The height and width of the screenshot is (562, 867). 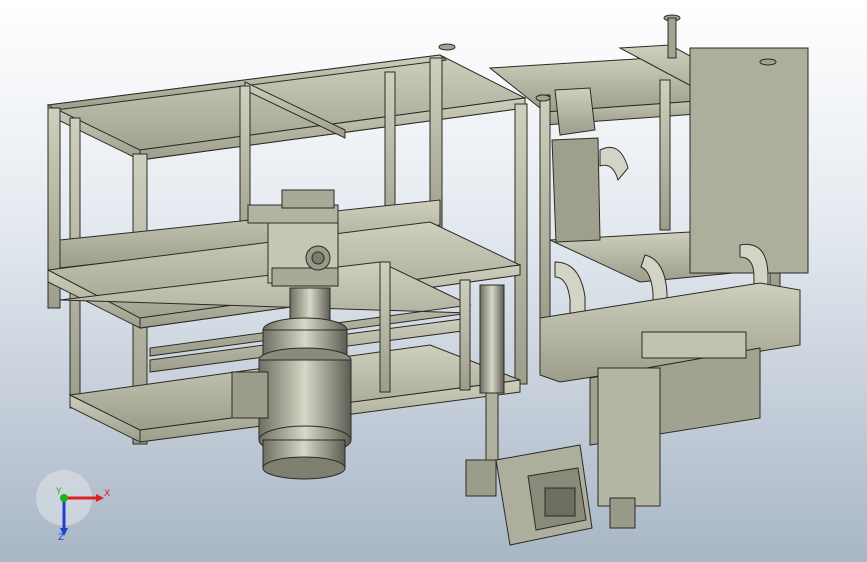 What do you see at coordinates (73, 506) in the screenshot?
I see `axis-triad: X Y Z` at bounding box center [73, 506].